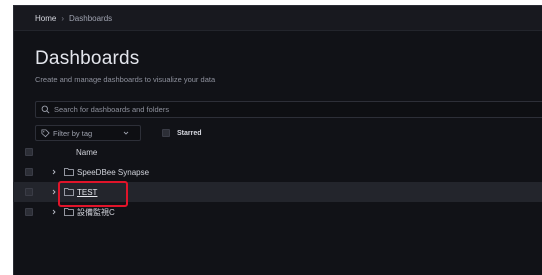 The image size is (542, 275). What do you see at coordinates (166, 133) in the screenshot?
I see `starred-checkbox` at bounding box center [166, 133].